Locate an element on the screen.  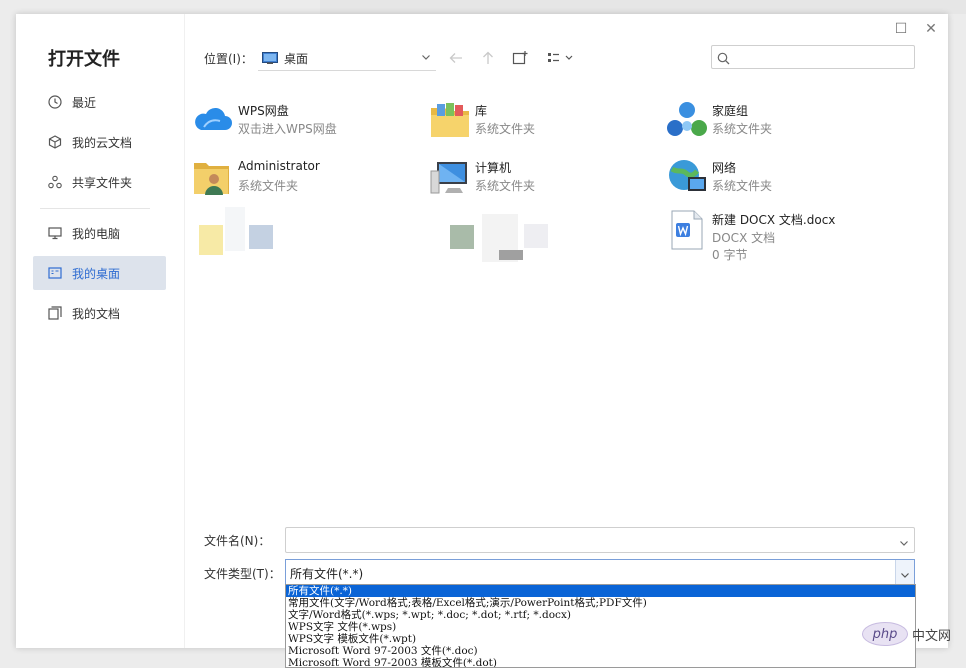
sidebar-item-label: 我的云文档 is located at coordinates (102, 142).